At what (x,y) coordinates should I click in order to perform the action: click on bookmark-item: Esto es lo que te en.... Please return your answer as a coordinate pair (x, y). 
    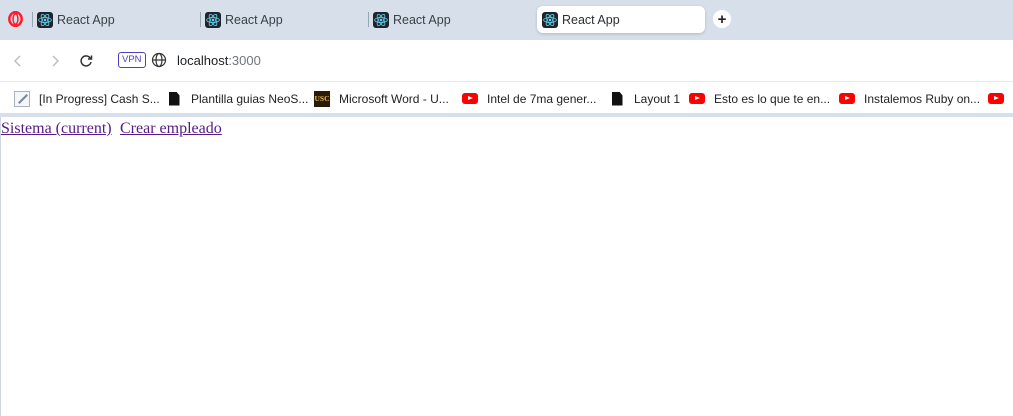
    Looking at the image, I should click on (759, 98).